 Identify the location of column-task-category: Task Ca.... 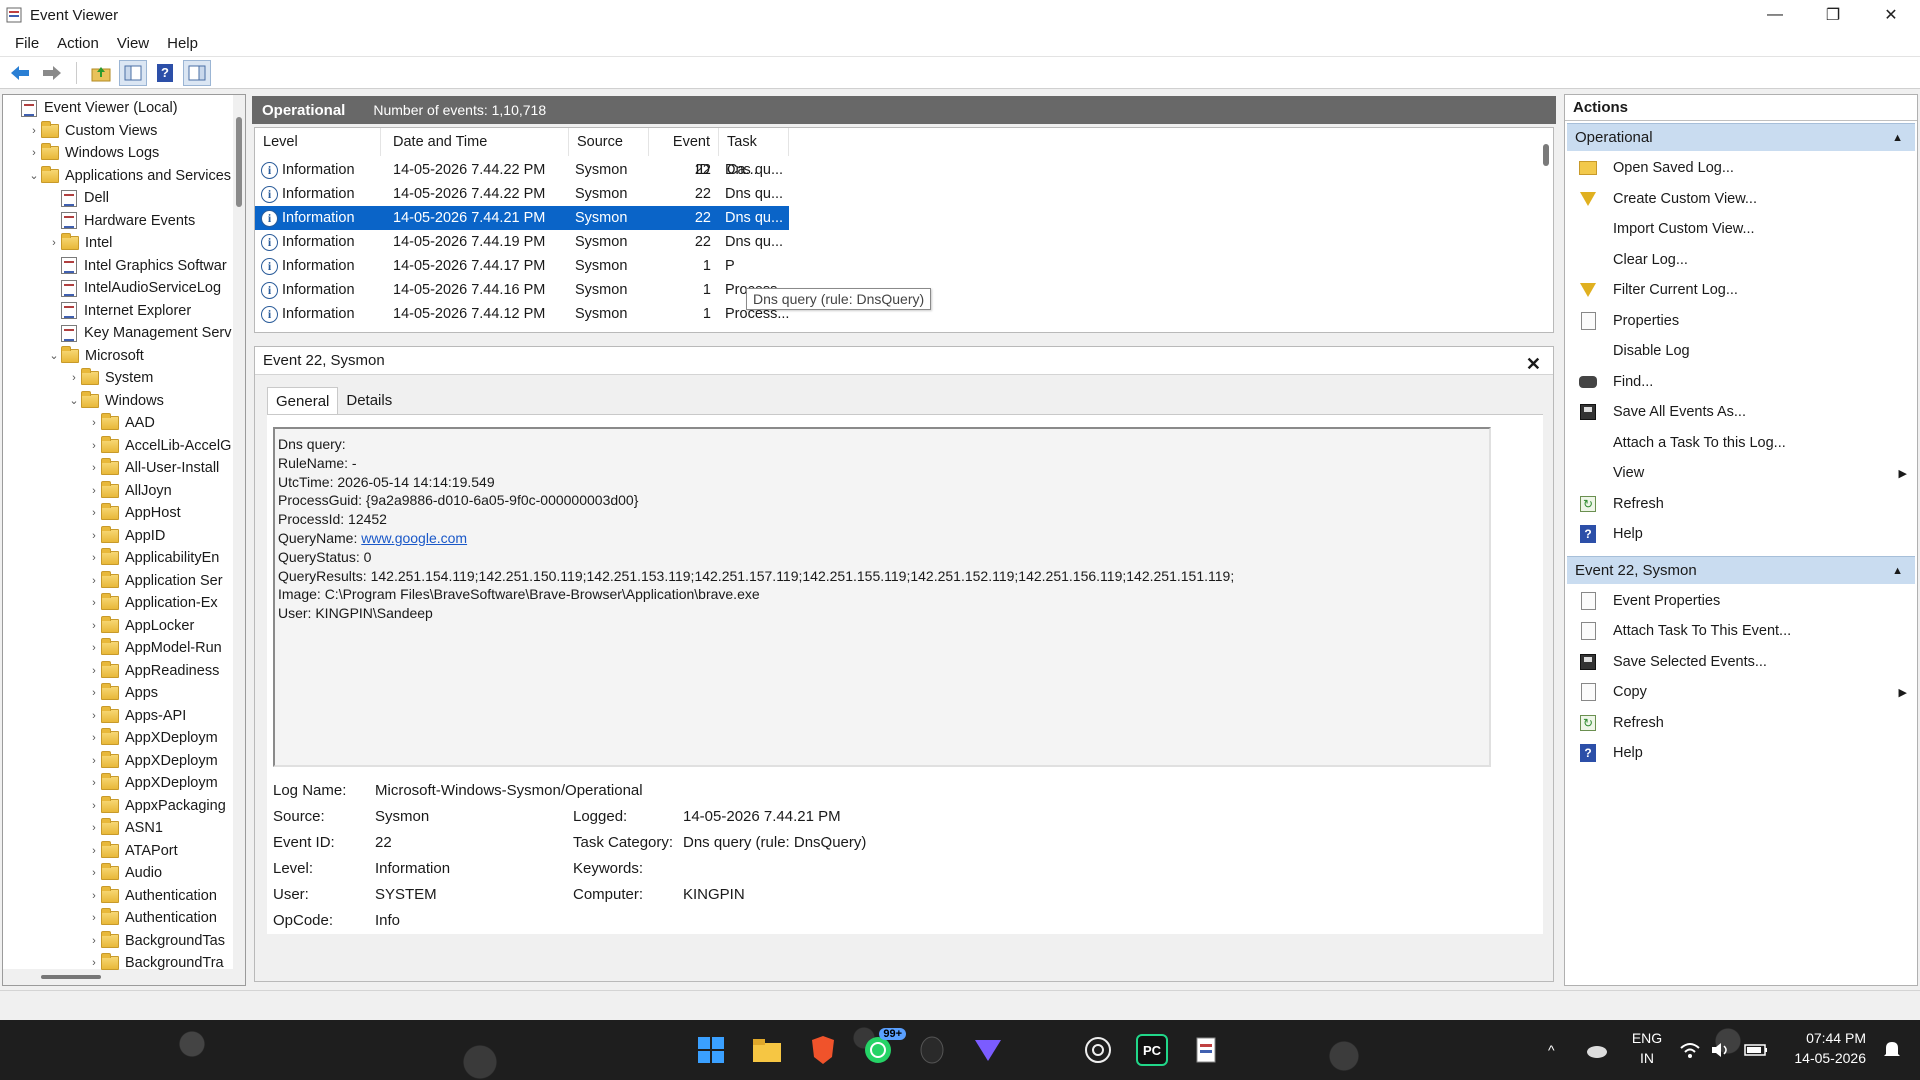
(754, 153).